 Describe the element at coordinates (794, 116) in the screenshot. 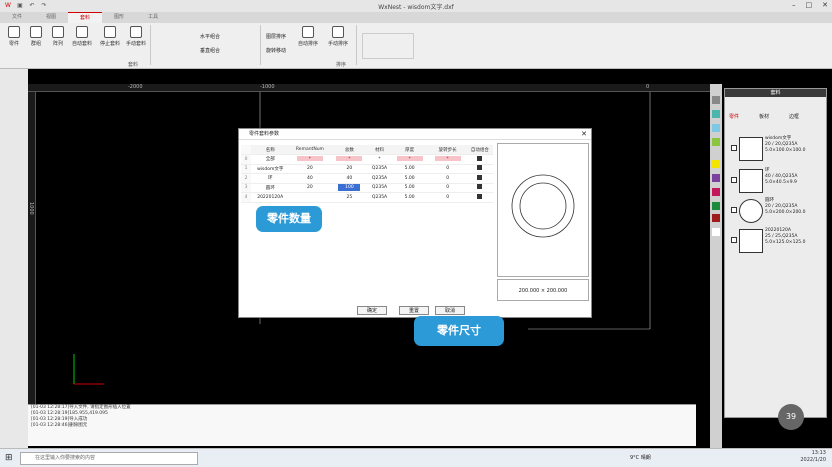

I see `panel-tab-frames: 边框` at that location.